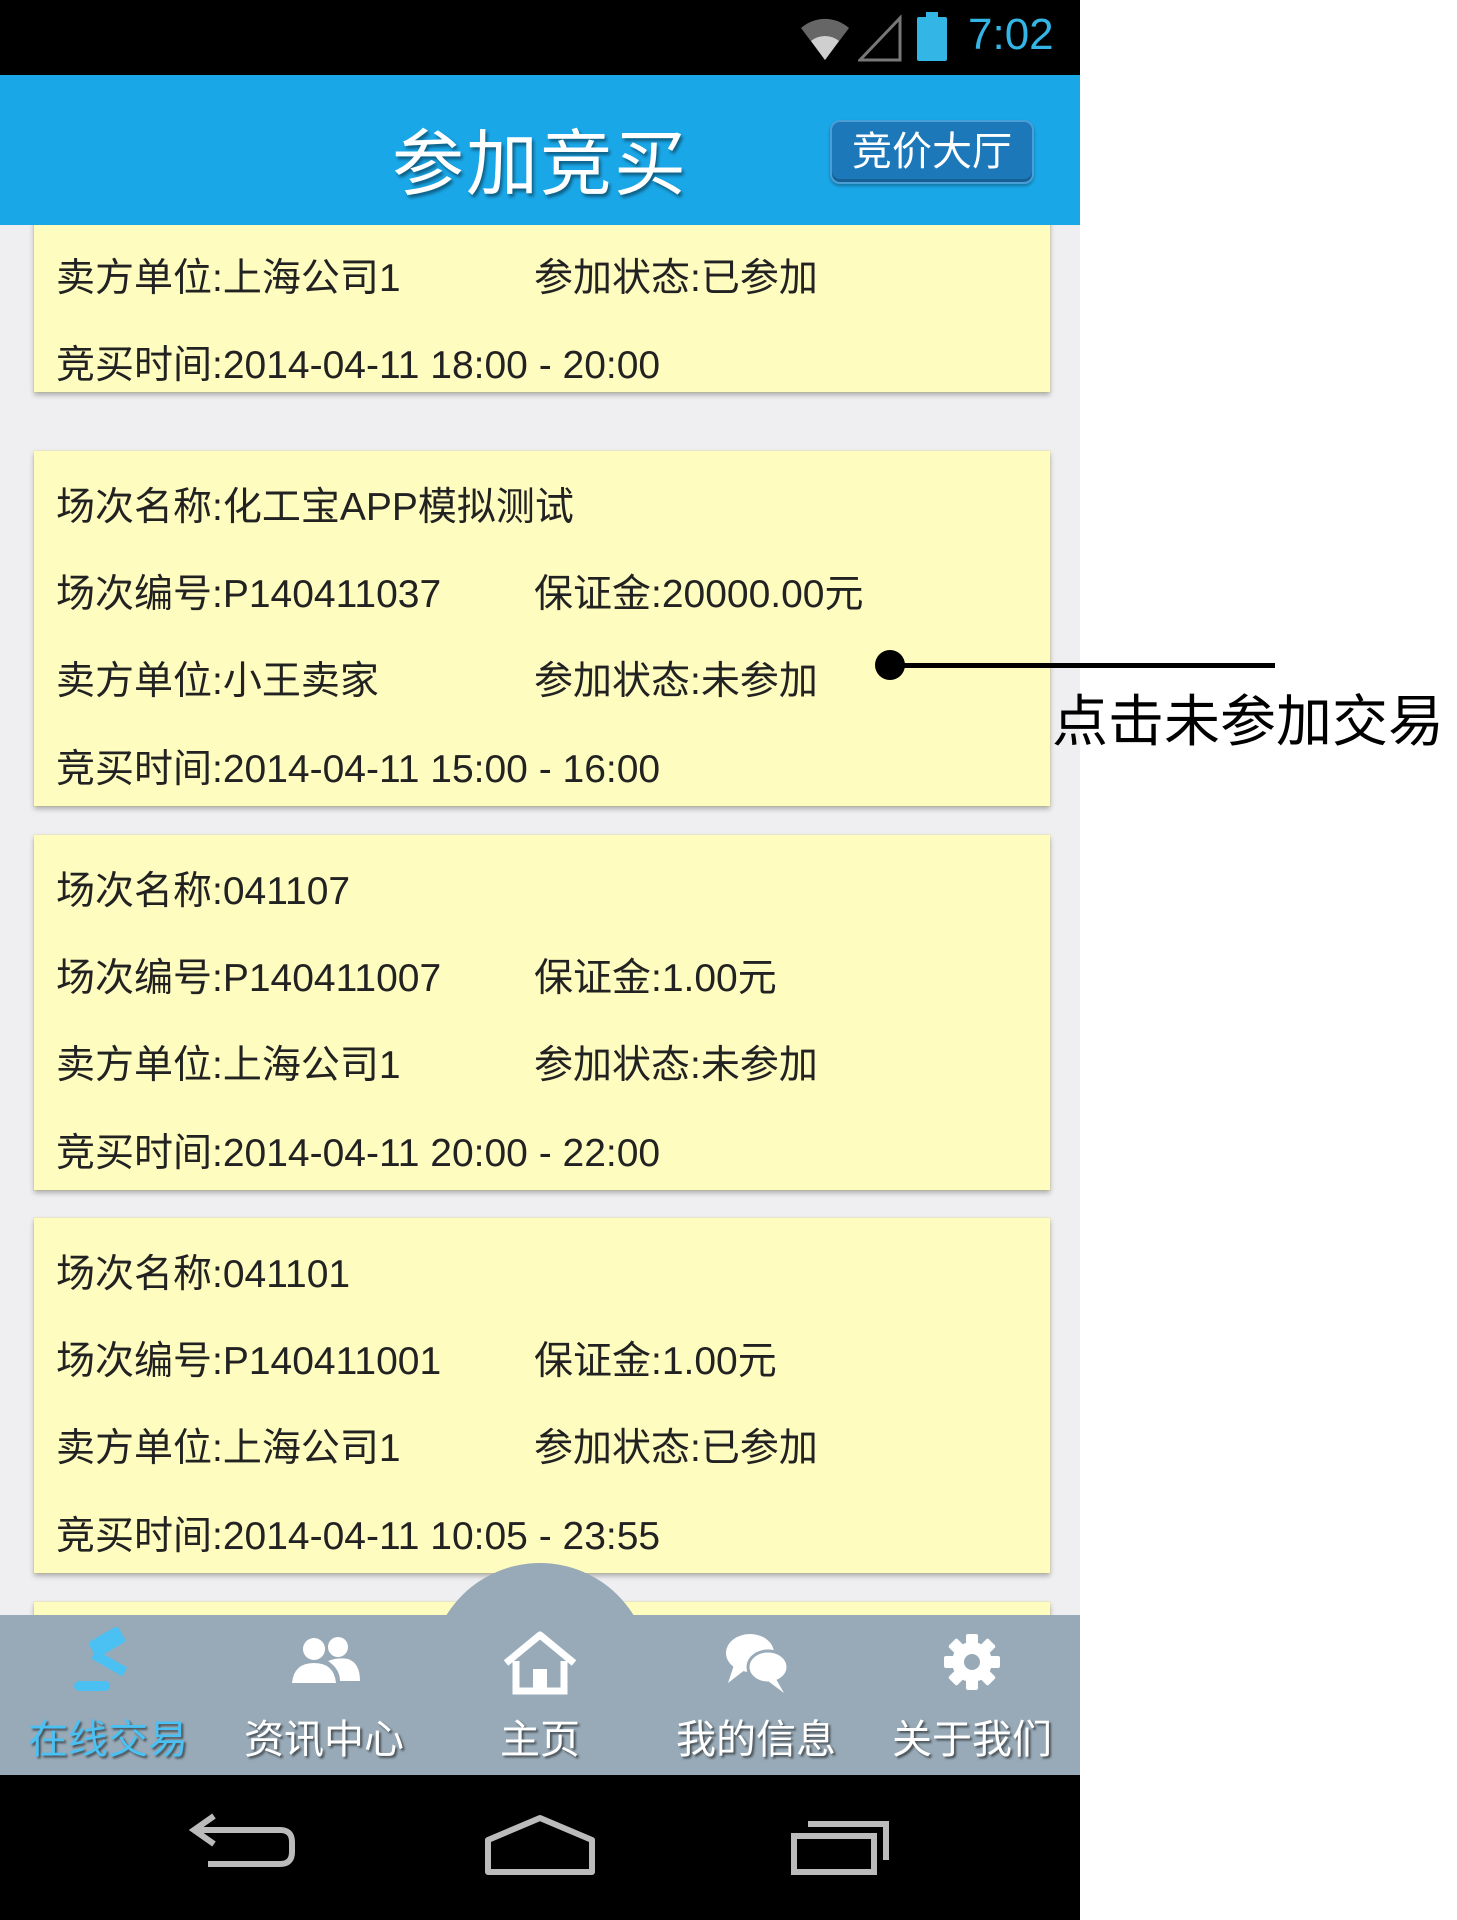 The width and height of the screenshot is (1457, 1920). I want to click on session-name-field: 场次名称:041107, so click(203, 891).